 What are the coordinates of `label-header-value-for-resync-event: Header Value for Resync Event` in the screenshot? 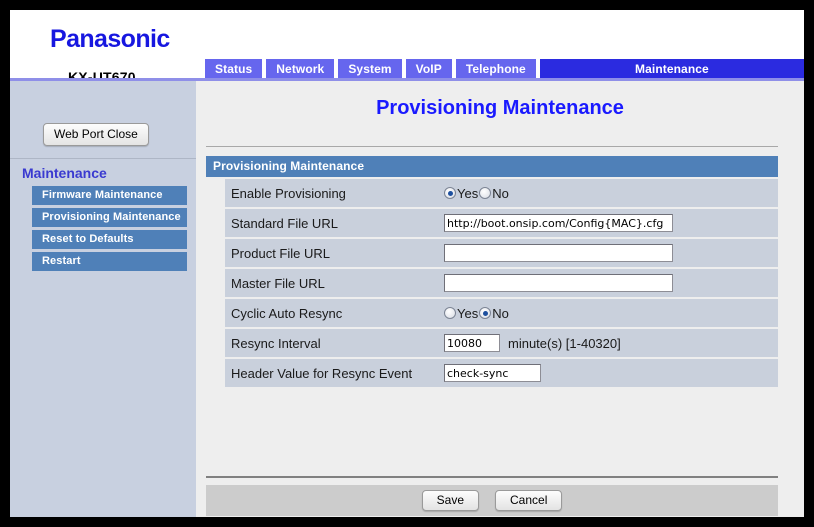 It's located at (322, 373).